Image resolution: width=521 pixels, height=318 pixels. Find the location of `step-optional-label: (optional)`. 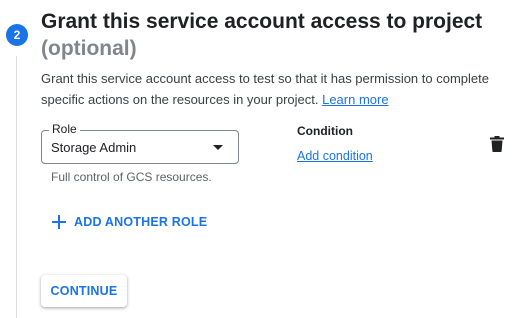

step-optional-label: (optional) is located at coordinates (89, 48).